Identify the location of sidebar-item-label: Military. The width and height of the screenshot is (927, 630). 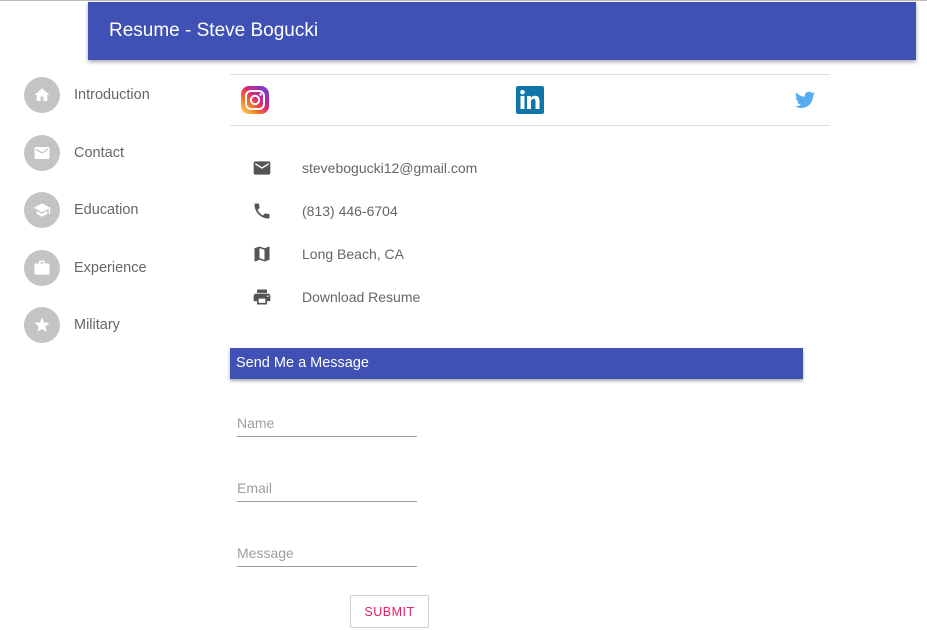
(97, 325).